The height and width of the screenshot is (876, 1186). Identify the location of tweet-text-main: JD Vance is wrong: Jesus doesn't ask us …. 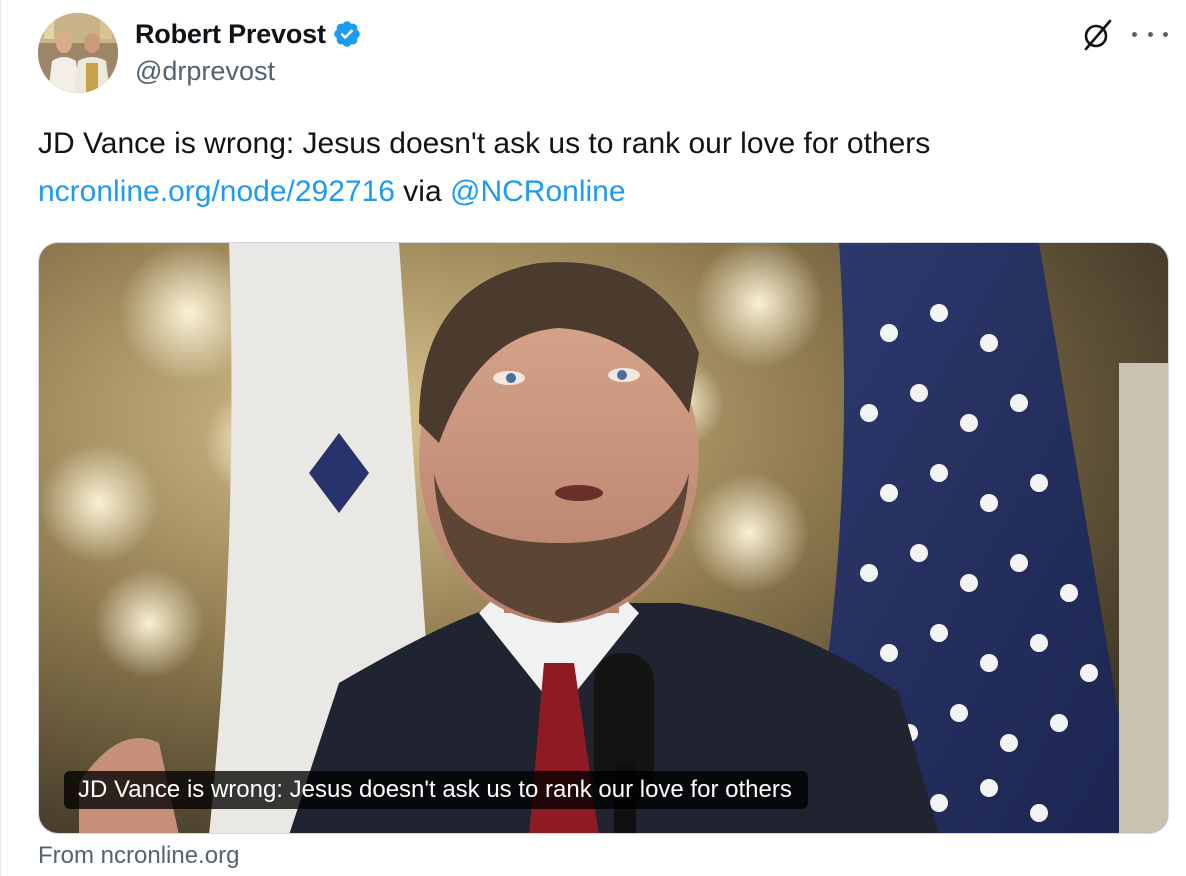
(484, 143).